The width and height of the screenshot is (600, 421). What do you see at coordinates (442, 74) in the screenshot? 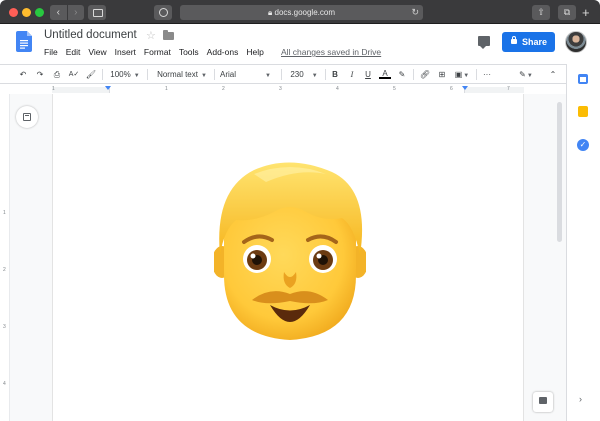
I see `add-comment-icon: ⊞` at bounding box center [442, 74].